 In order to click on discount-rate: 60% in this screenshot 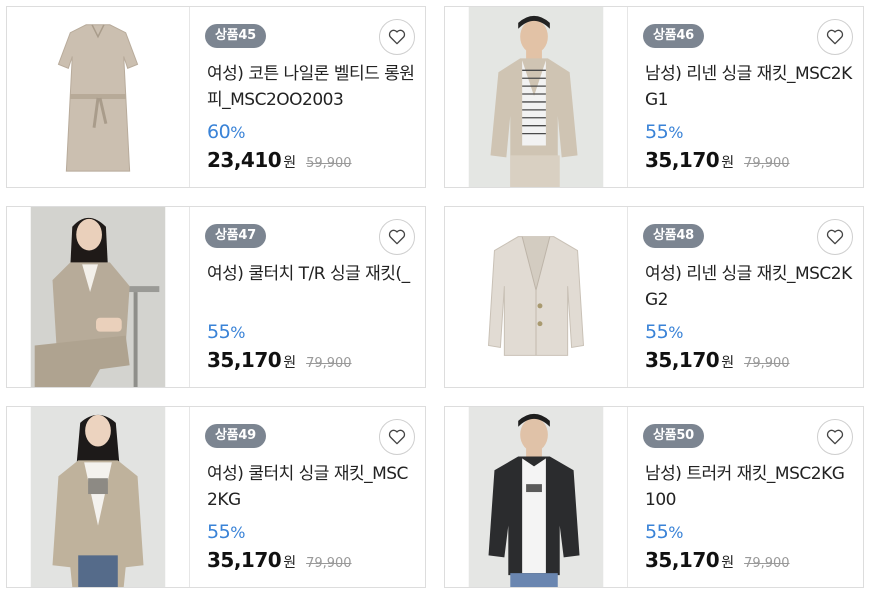, I will do `click(226, 132)`.